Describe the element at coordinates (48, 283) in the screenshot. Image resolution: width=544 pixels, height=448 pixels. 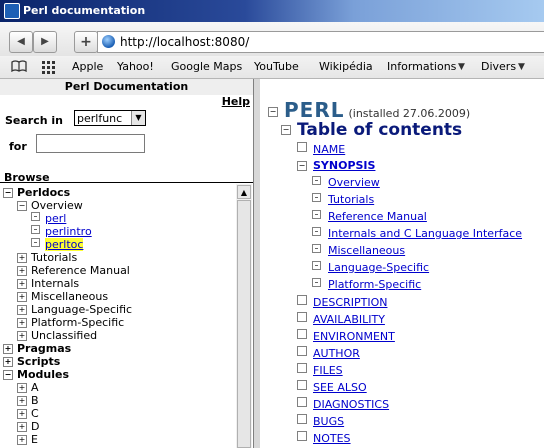
I see `tree-item-internals: + Internals` at that location.